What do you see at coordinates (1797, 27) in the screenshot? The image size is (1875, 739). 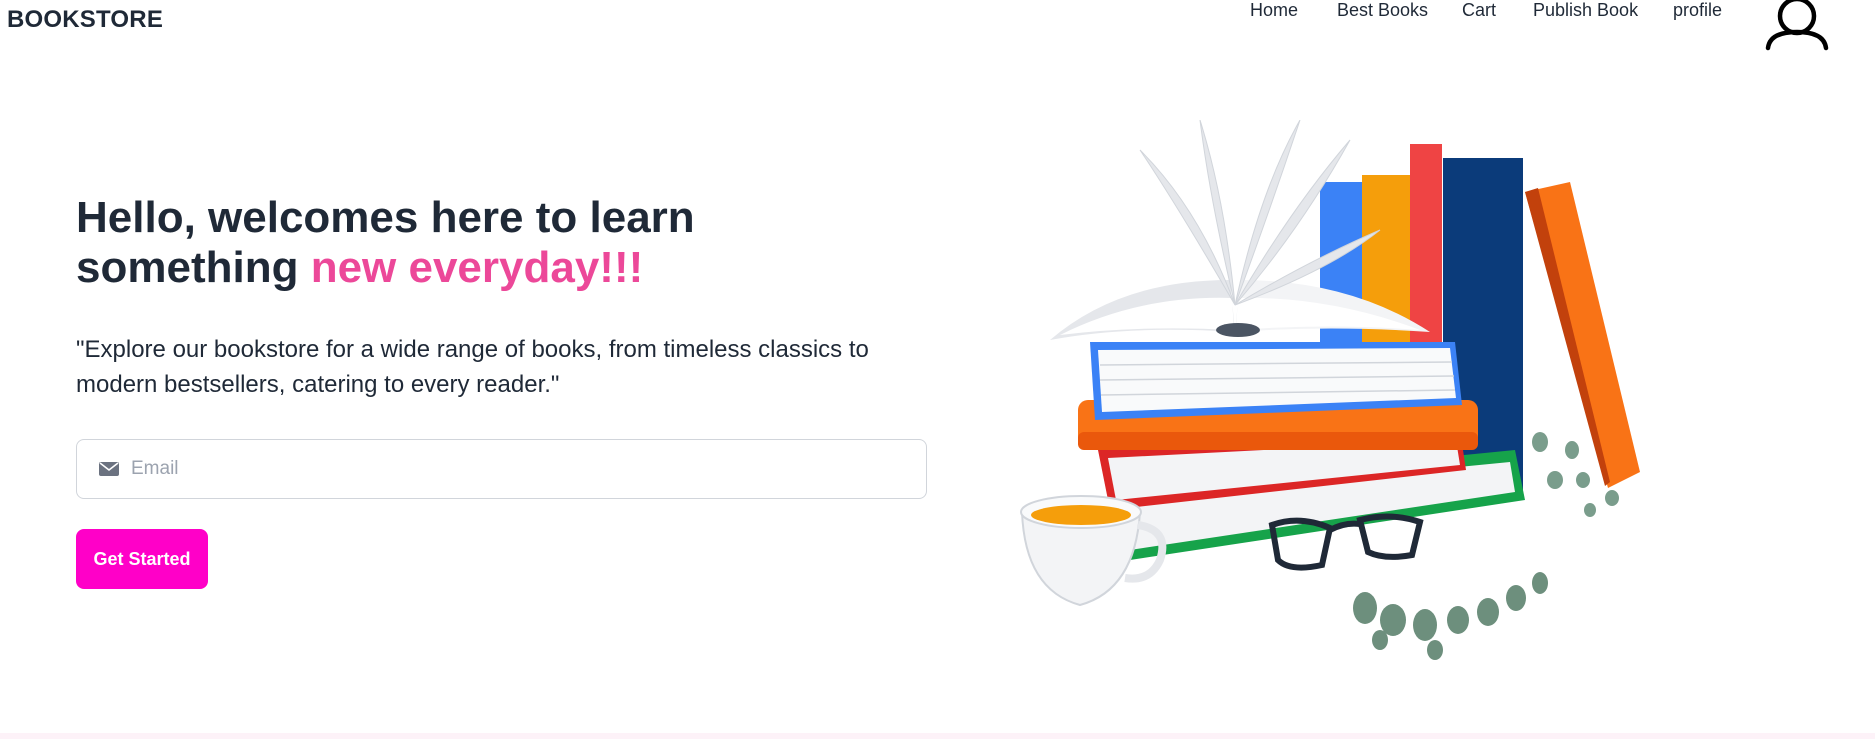 I see `user-icon` at bounding box center [1797, 27].